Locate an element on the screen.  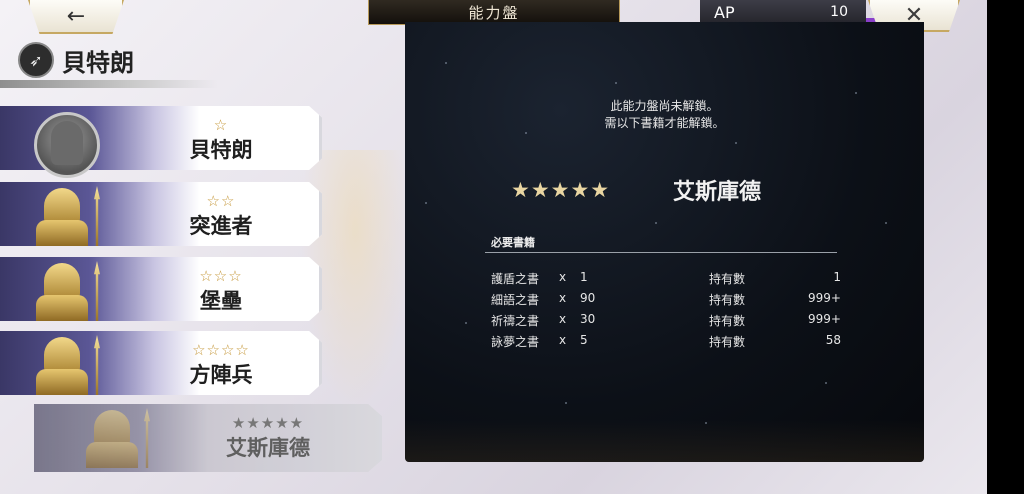
required-books-title: 必要書籍 is located at coordinates (513, 242).